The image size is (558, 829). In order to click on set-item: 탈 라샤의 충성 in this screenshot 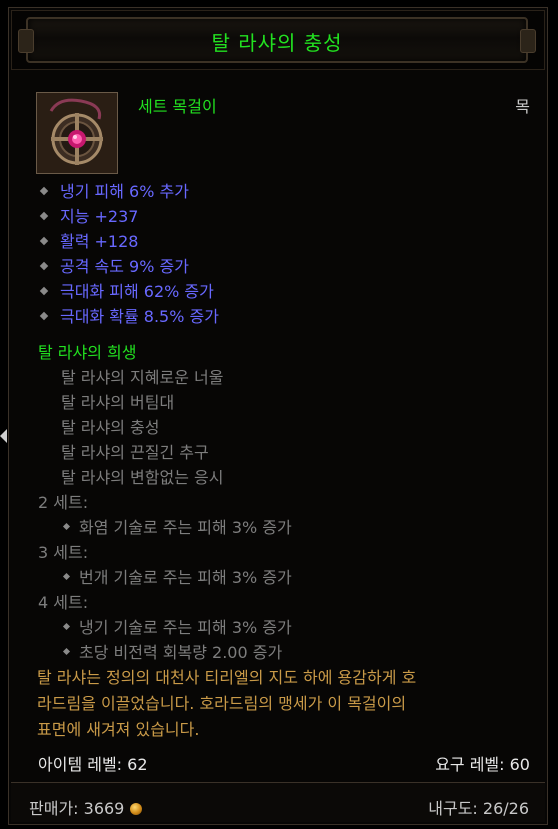, I will do `click(110, 427)`.